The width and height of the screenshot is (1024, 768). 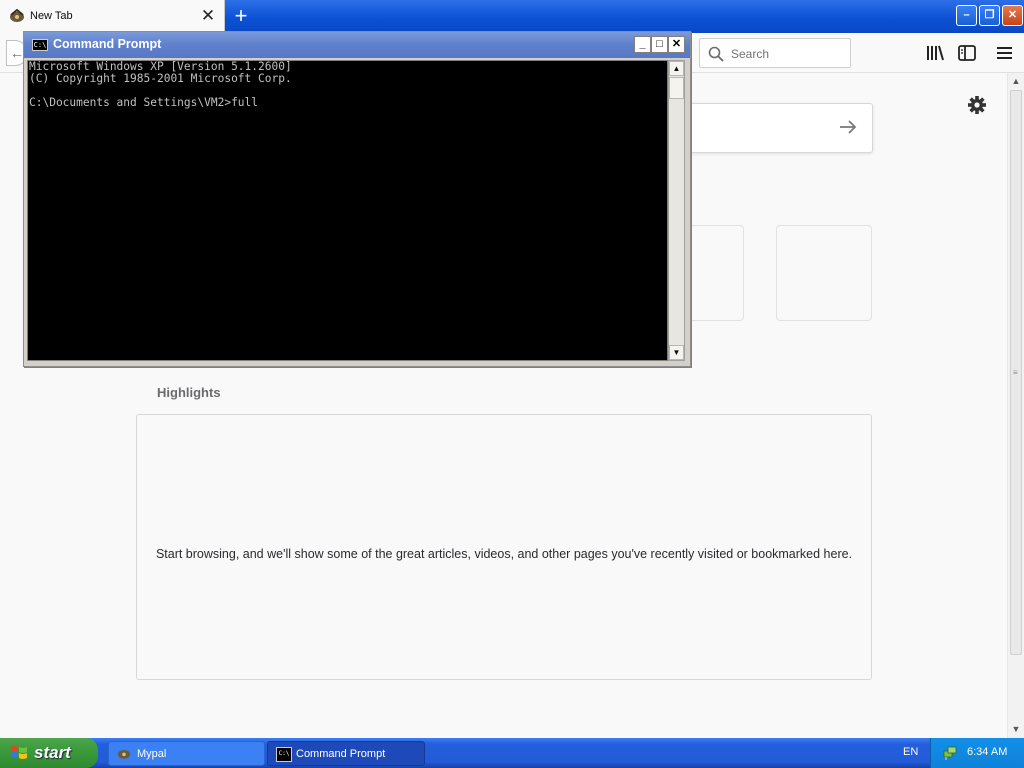 I want to click on new-tab-button: +, so click(x=241, y=16).